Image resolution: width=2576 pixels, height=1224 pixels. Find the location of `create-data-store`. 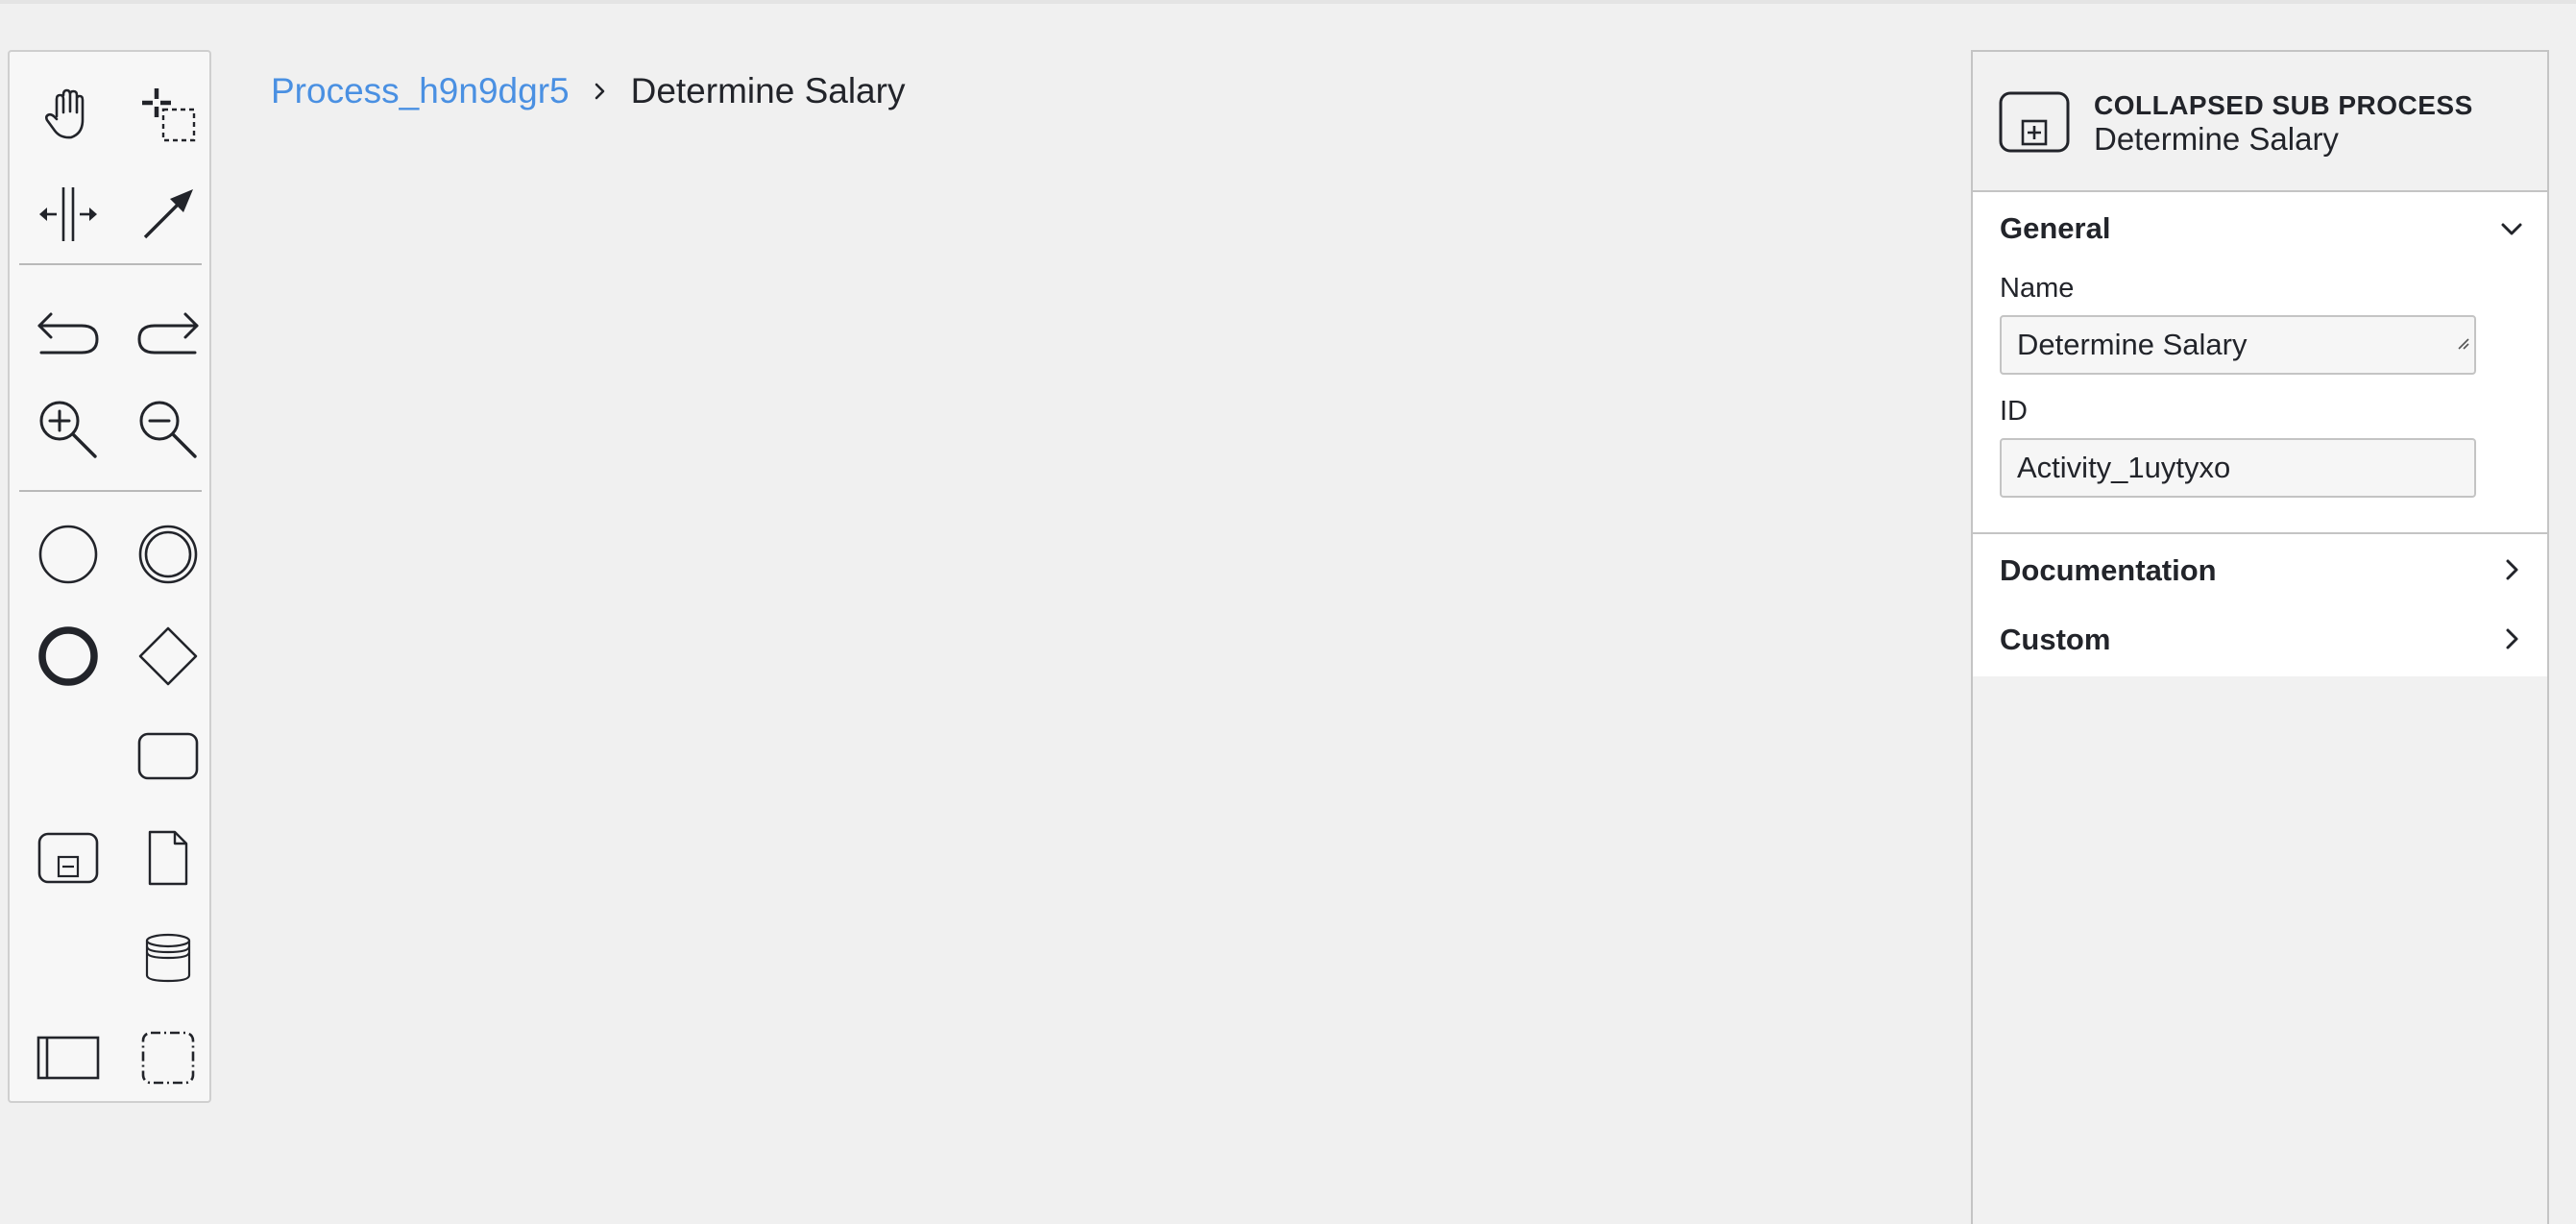

create-data-store is located at coordinates (168, 958).